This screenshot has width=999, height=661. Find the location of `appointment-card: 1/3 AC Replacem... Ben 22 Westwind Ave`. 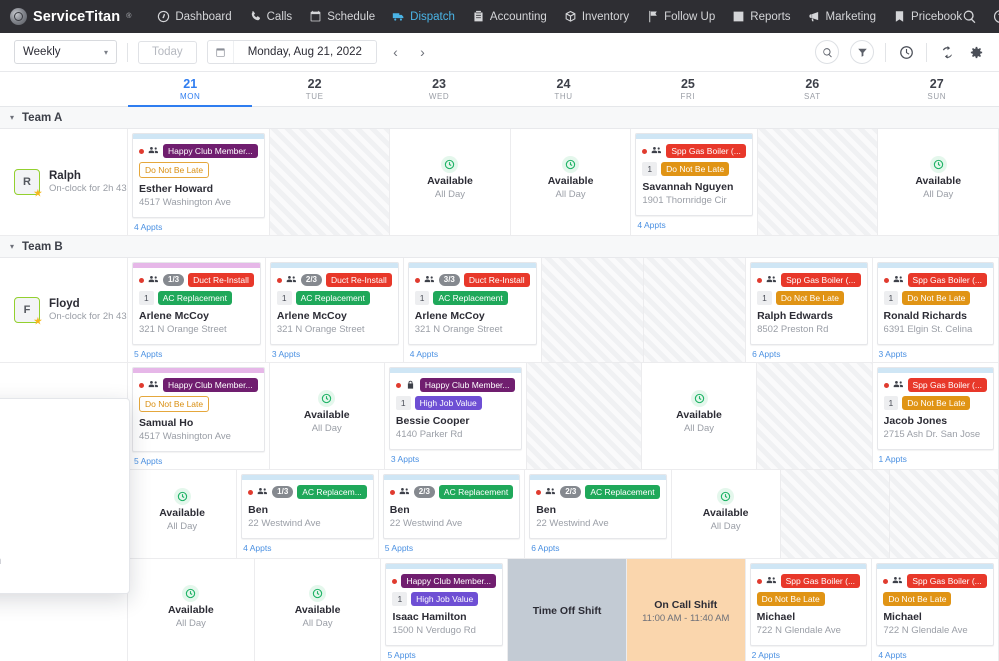

appointment-card: 1/3 AC Replacem... Ben 22 Westwind Ave is located at coordinates (307, 506).